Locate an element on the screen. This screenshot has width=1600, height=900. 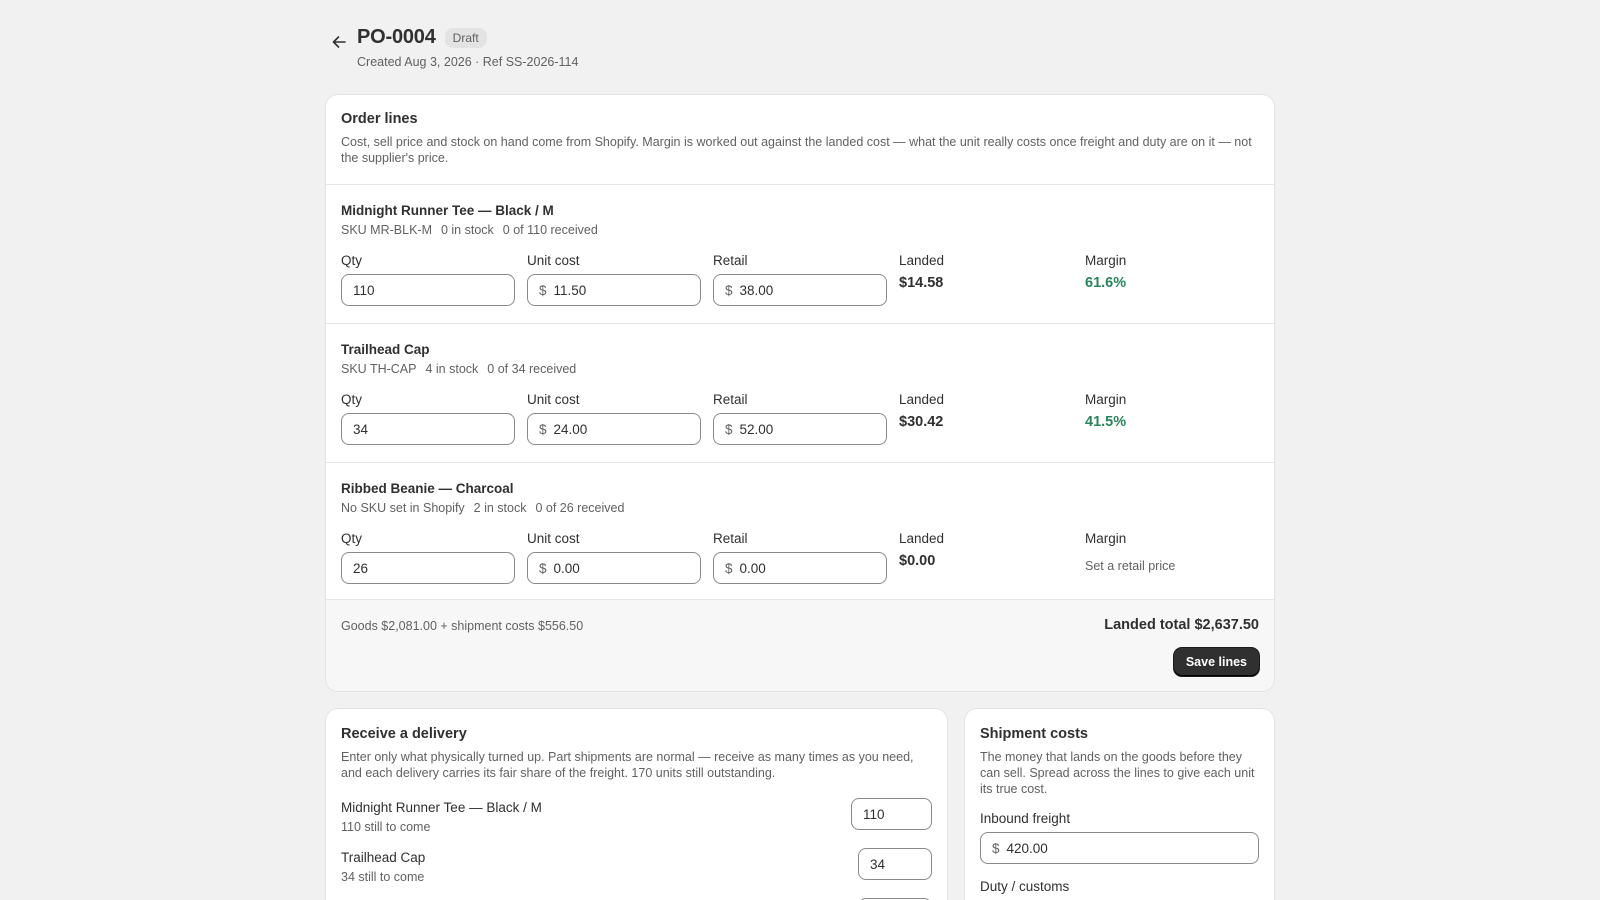
line-product-name: Ribbed Beanie — Charcoal is located at coordinates (427, 488).